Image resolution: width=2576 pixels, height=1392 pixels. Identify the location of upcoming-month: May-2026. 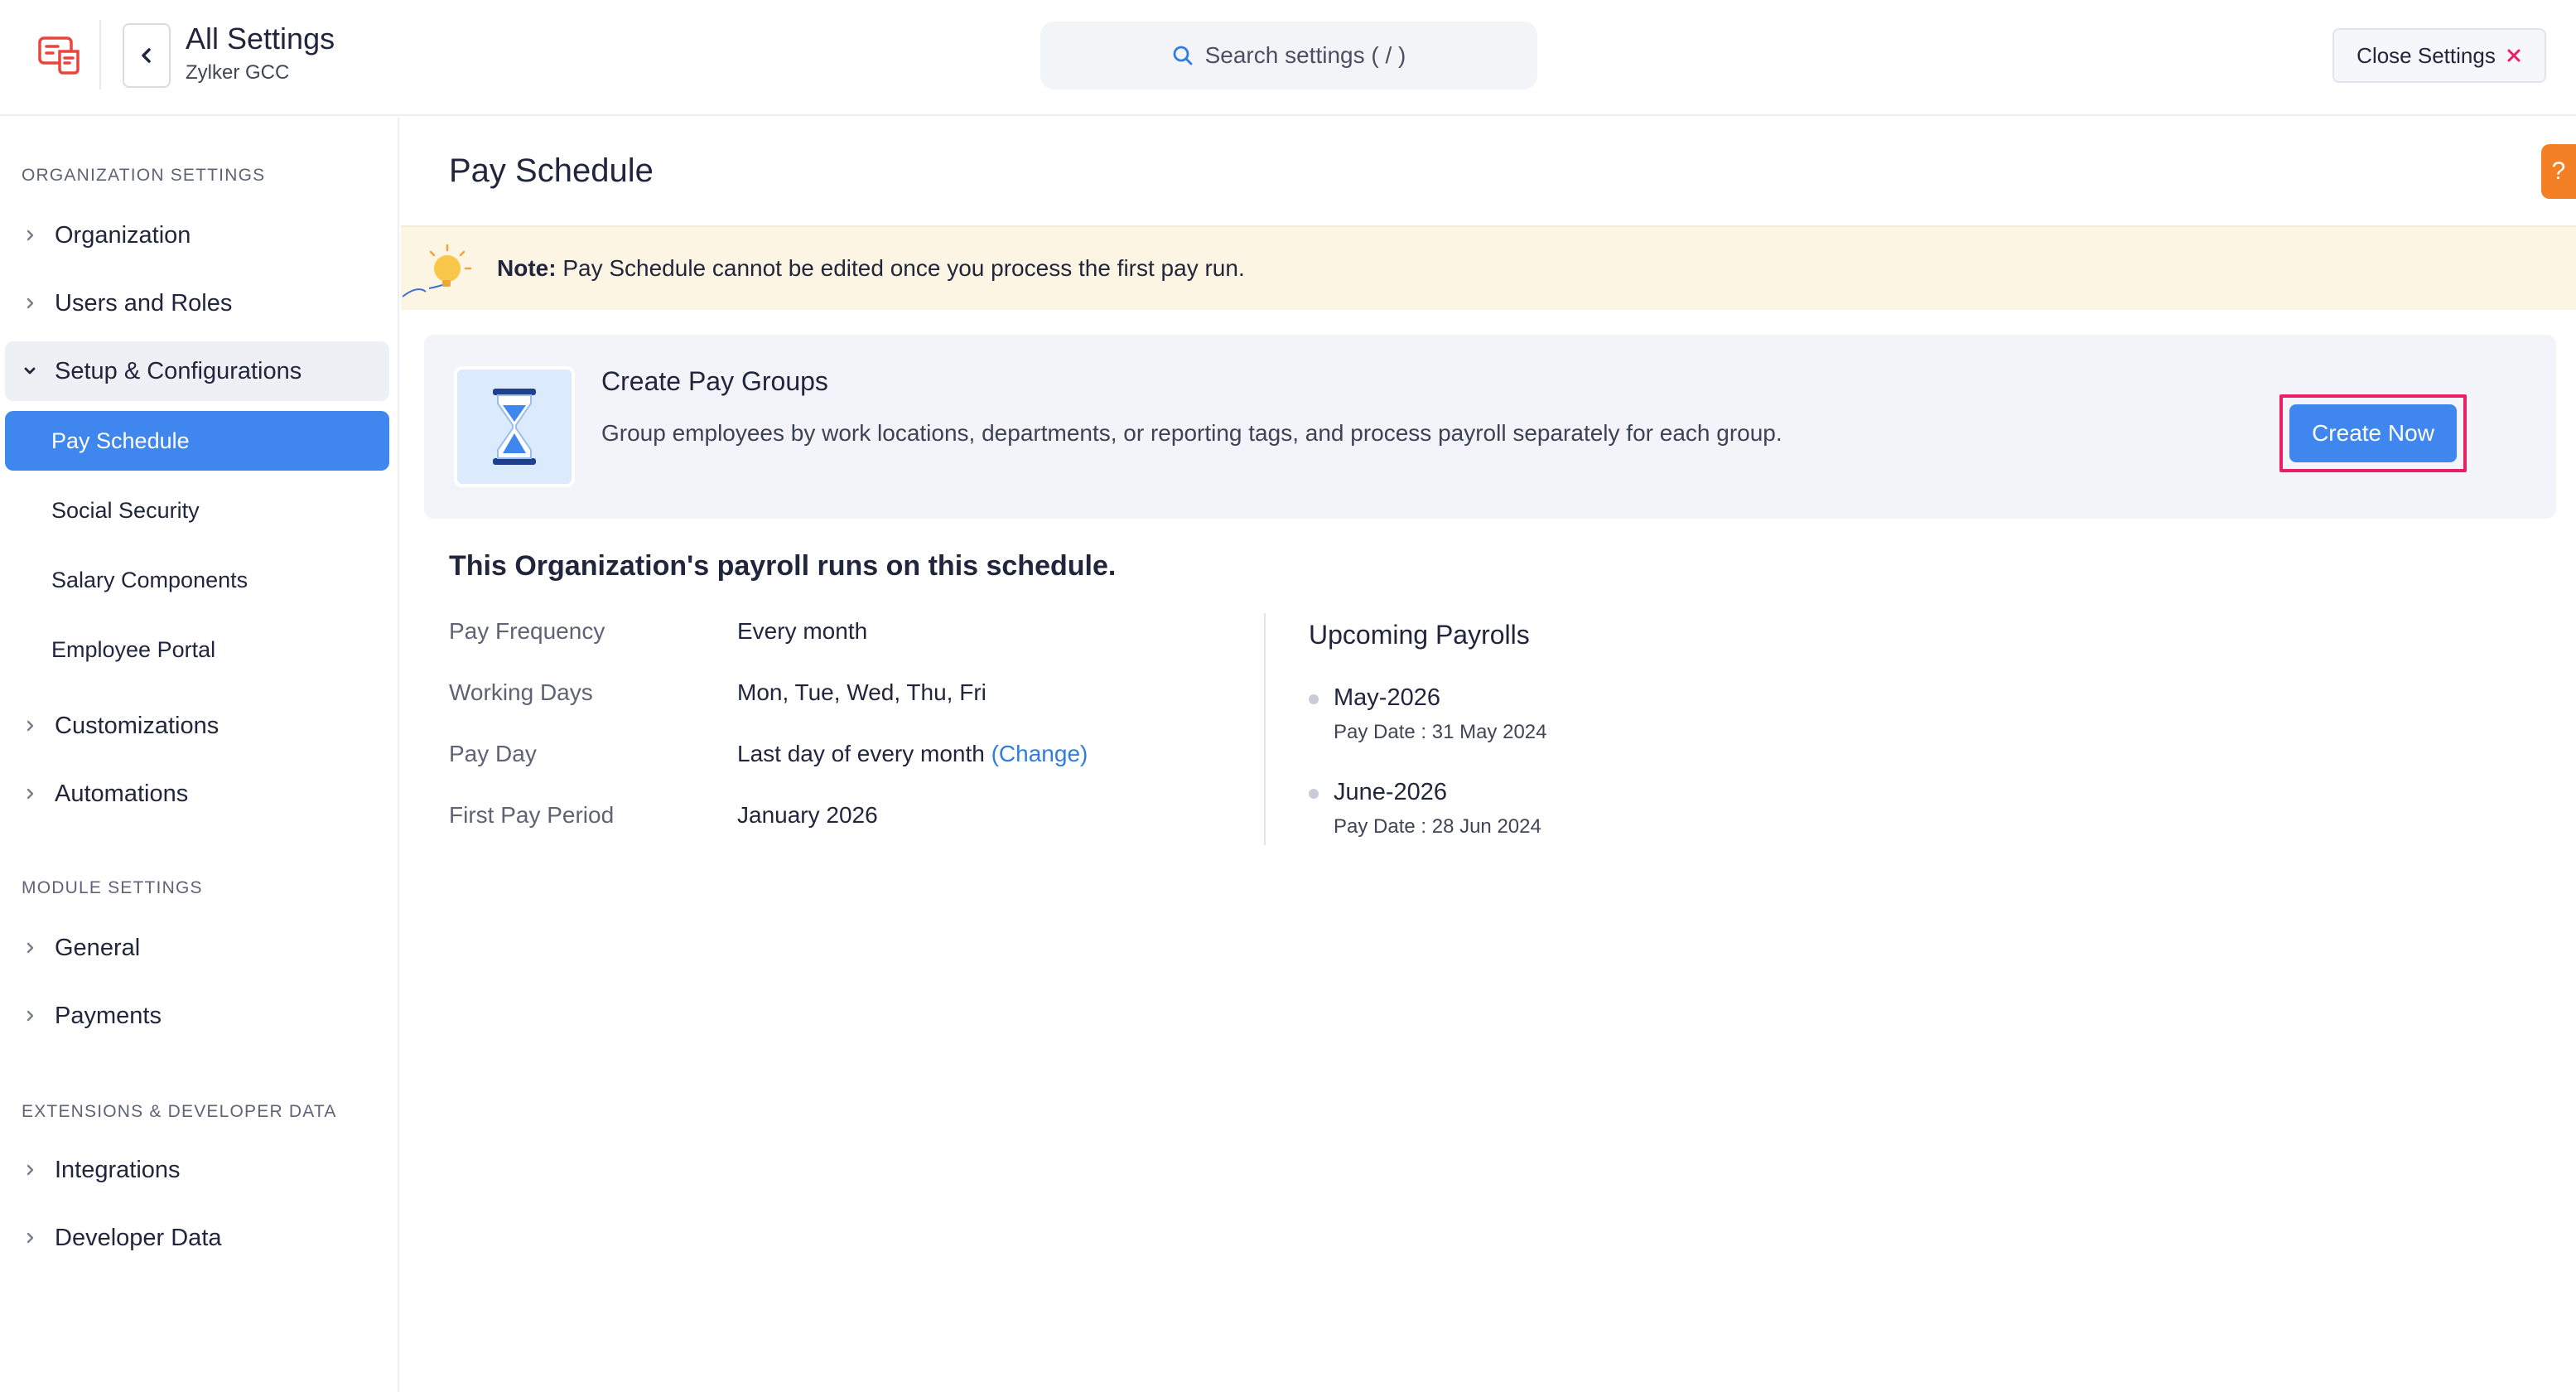
(1387, 697).